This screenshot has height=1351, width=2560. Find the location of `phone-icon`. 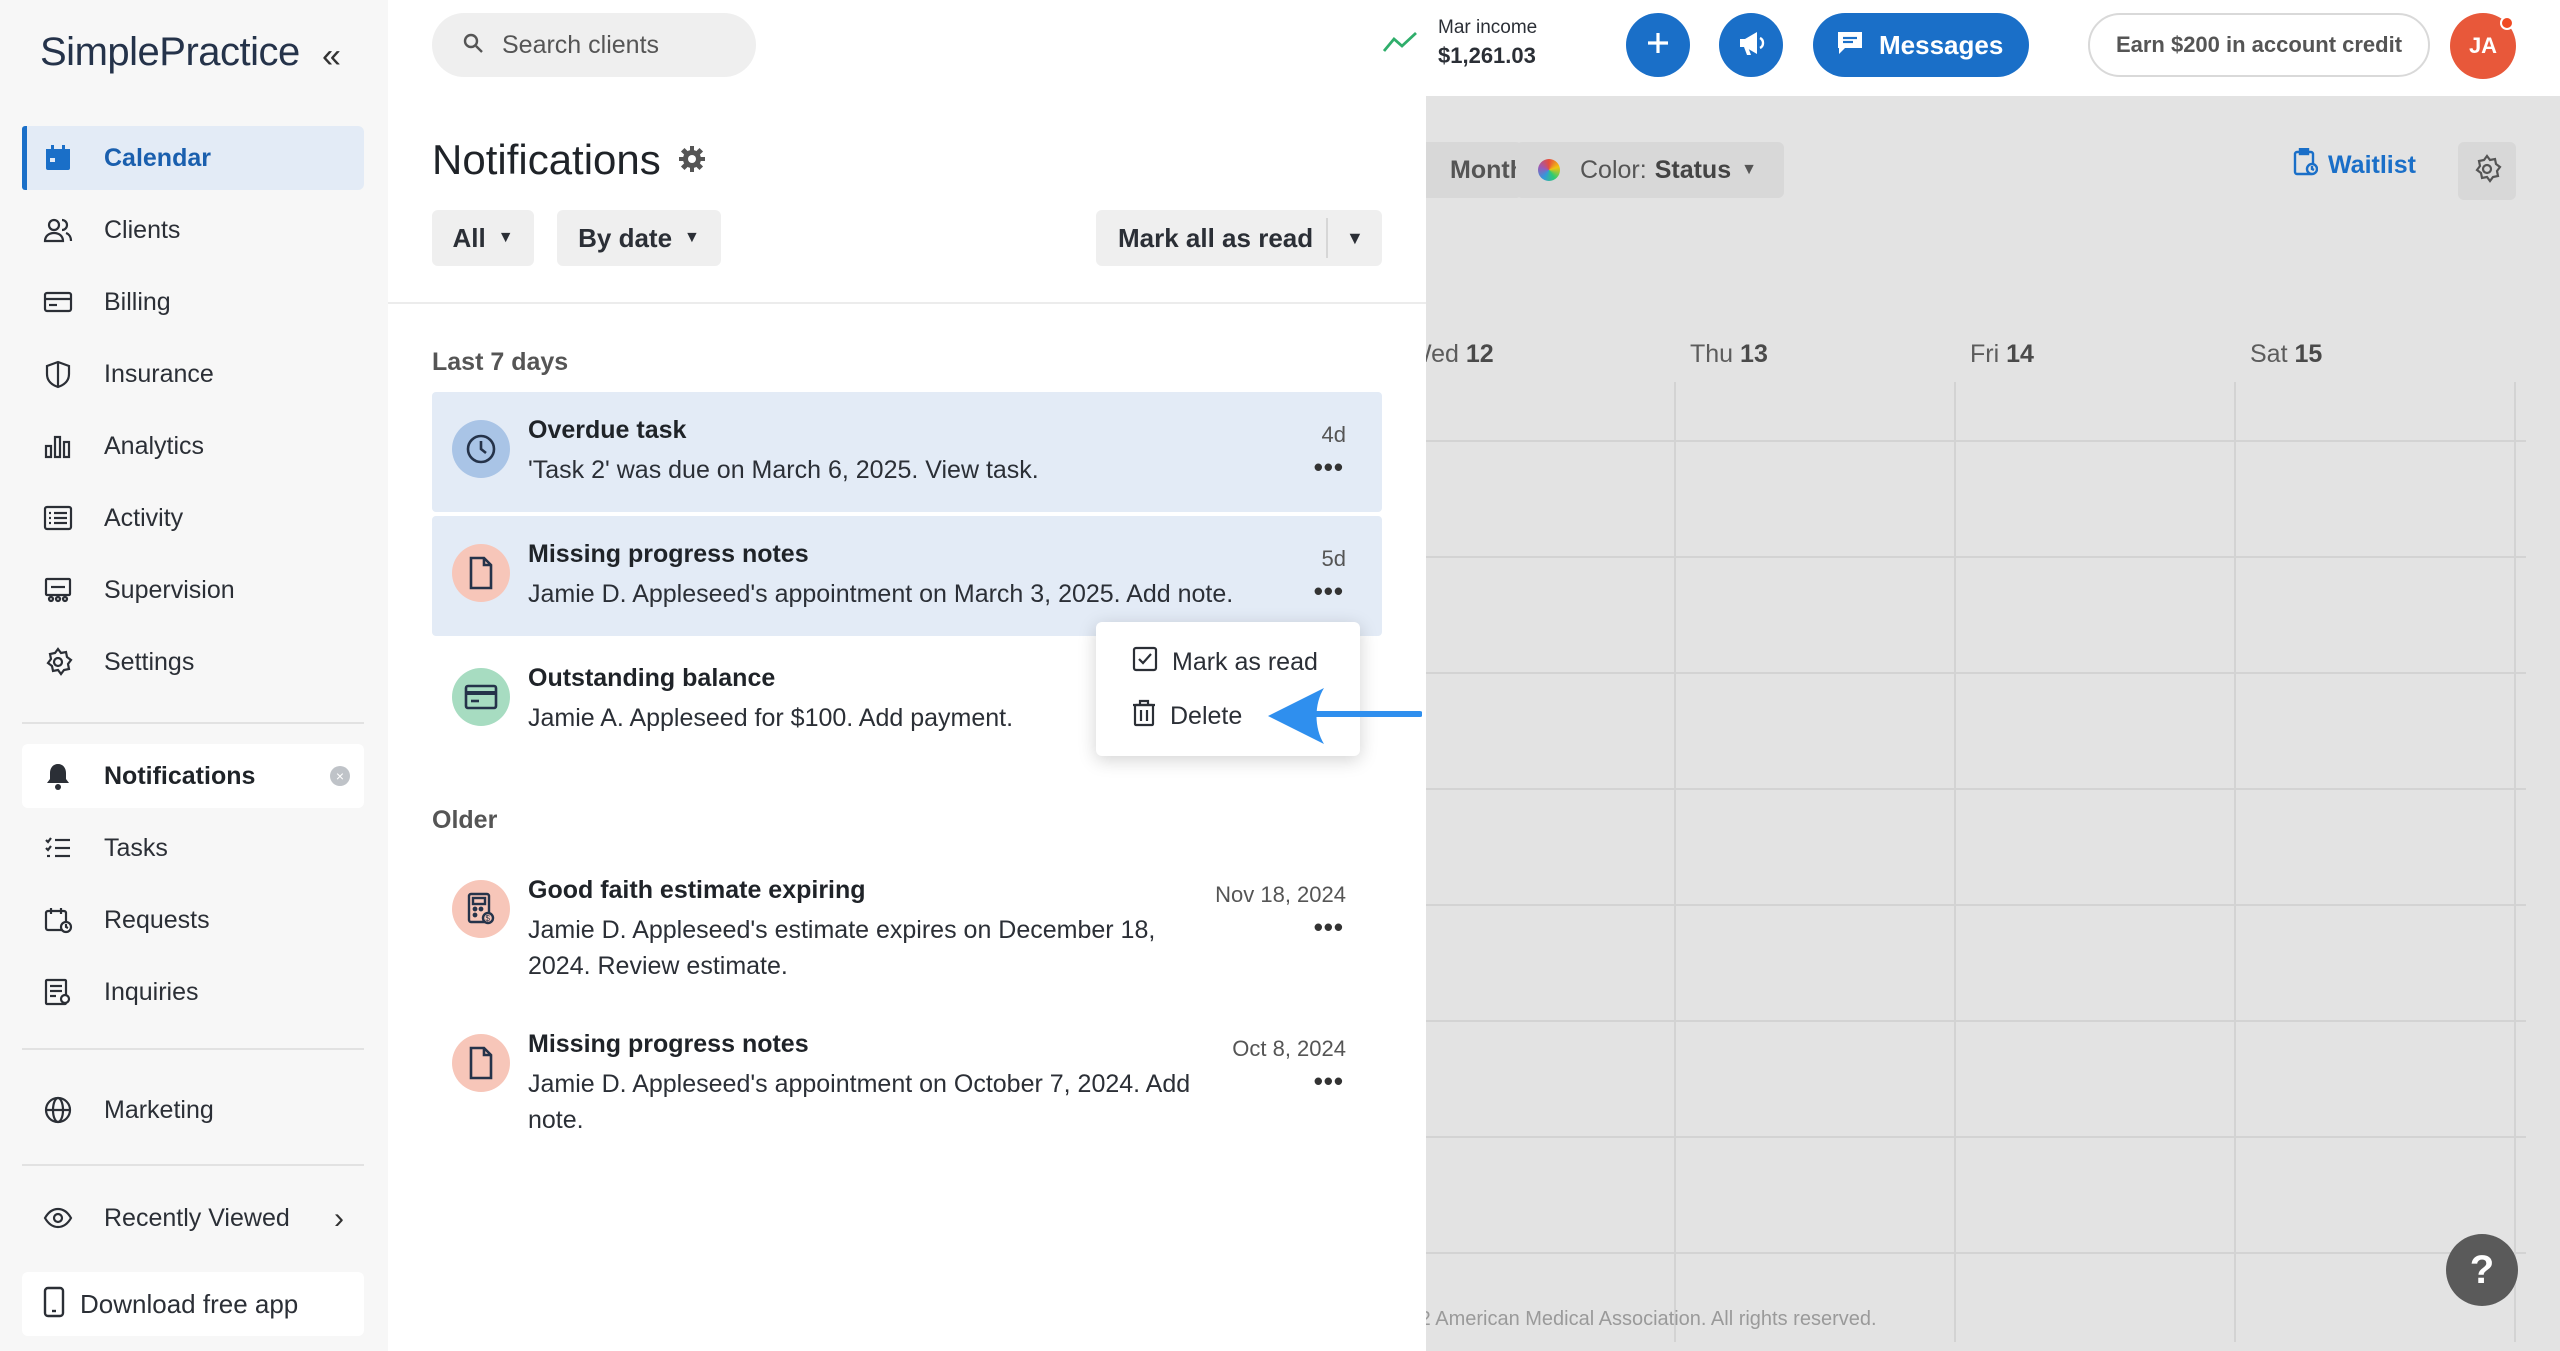

phone-icon is located at coordinates (54, 1304).